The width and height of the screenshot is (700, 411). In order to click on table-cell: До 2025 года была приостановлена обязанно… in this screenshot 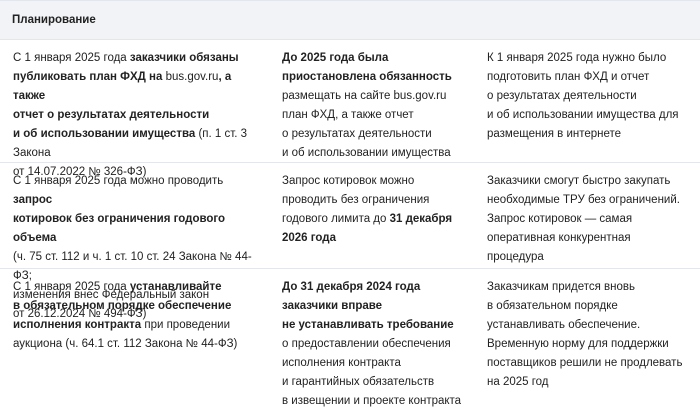, I will do `click(372, 101)`.